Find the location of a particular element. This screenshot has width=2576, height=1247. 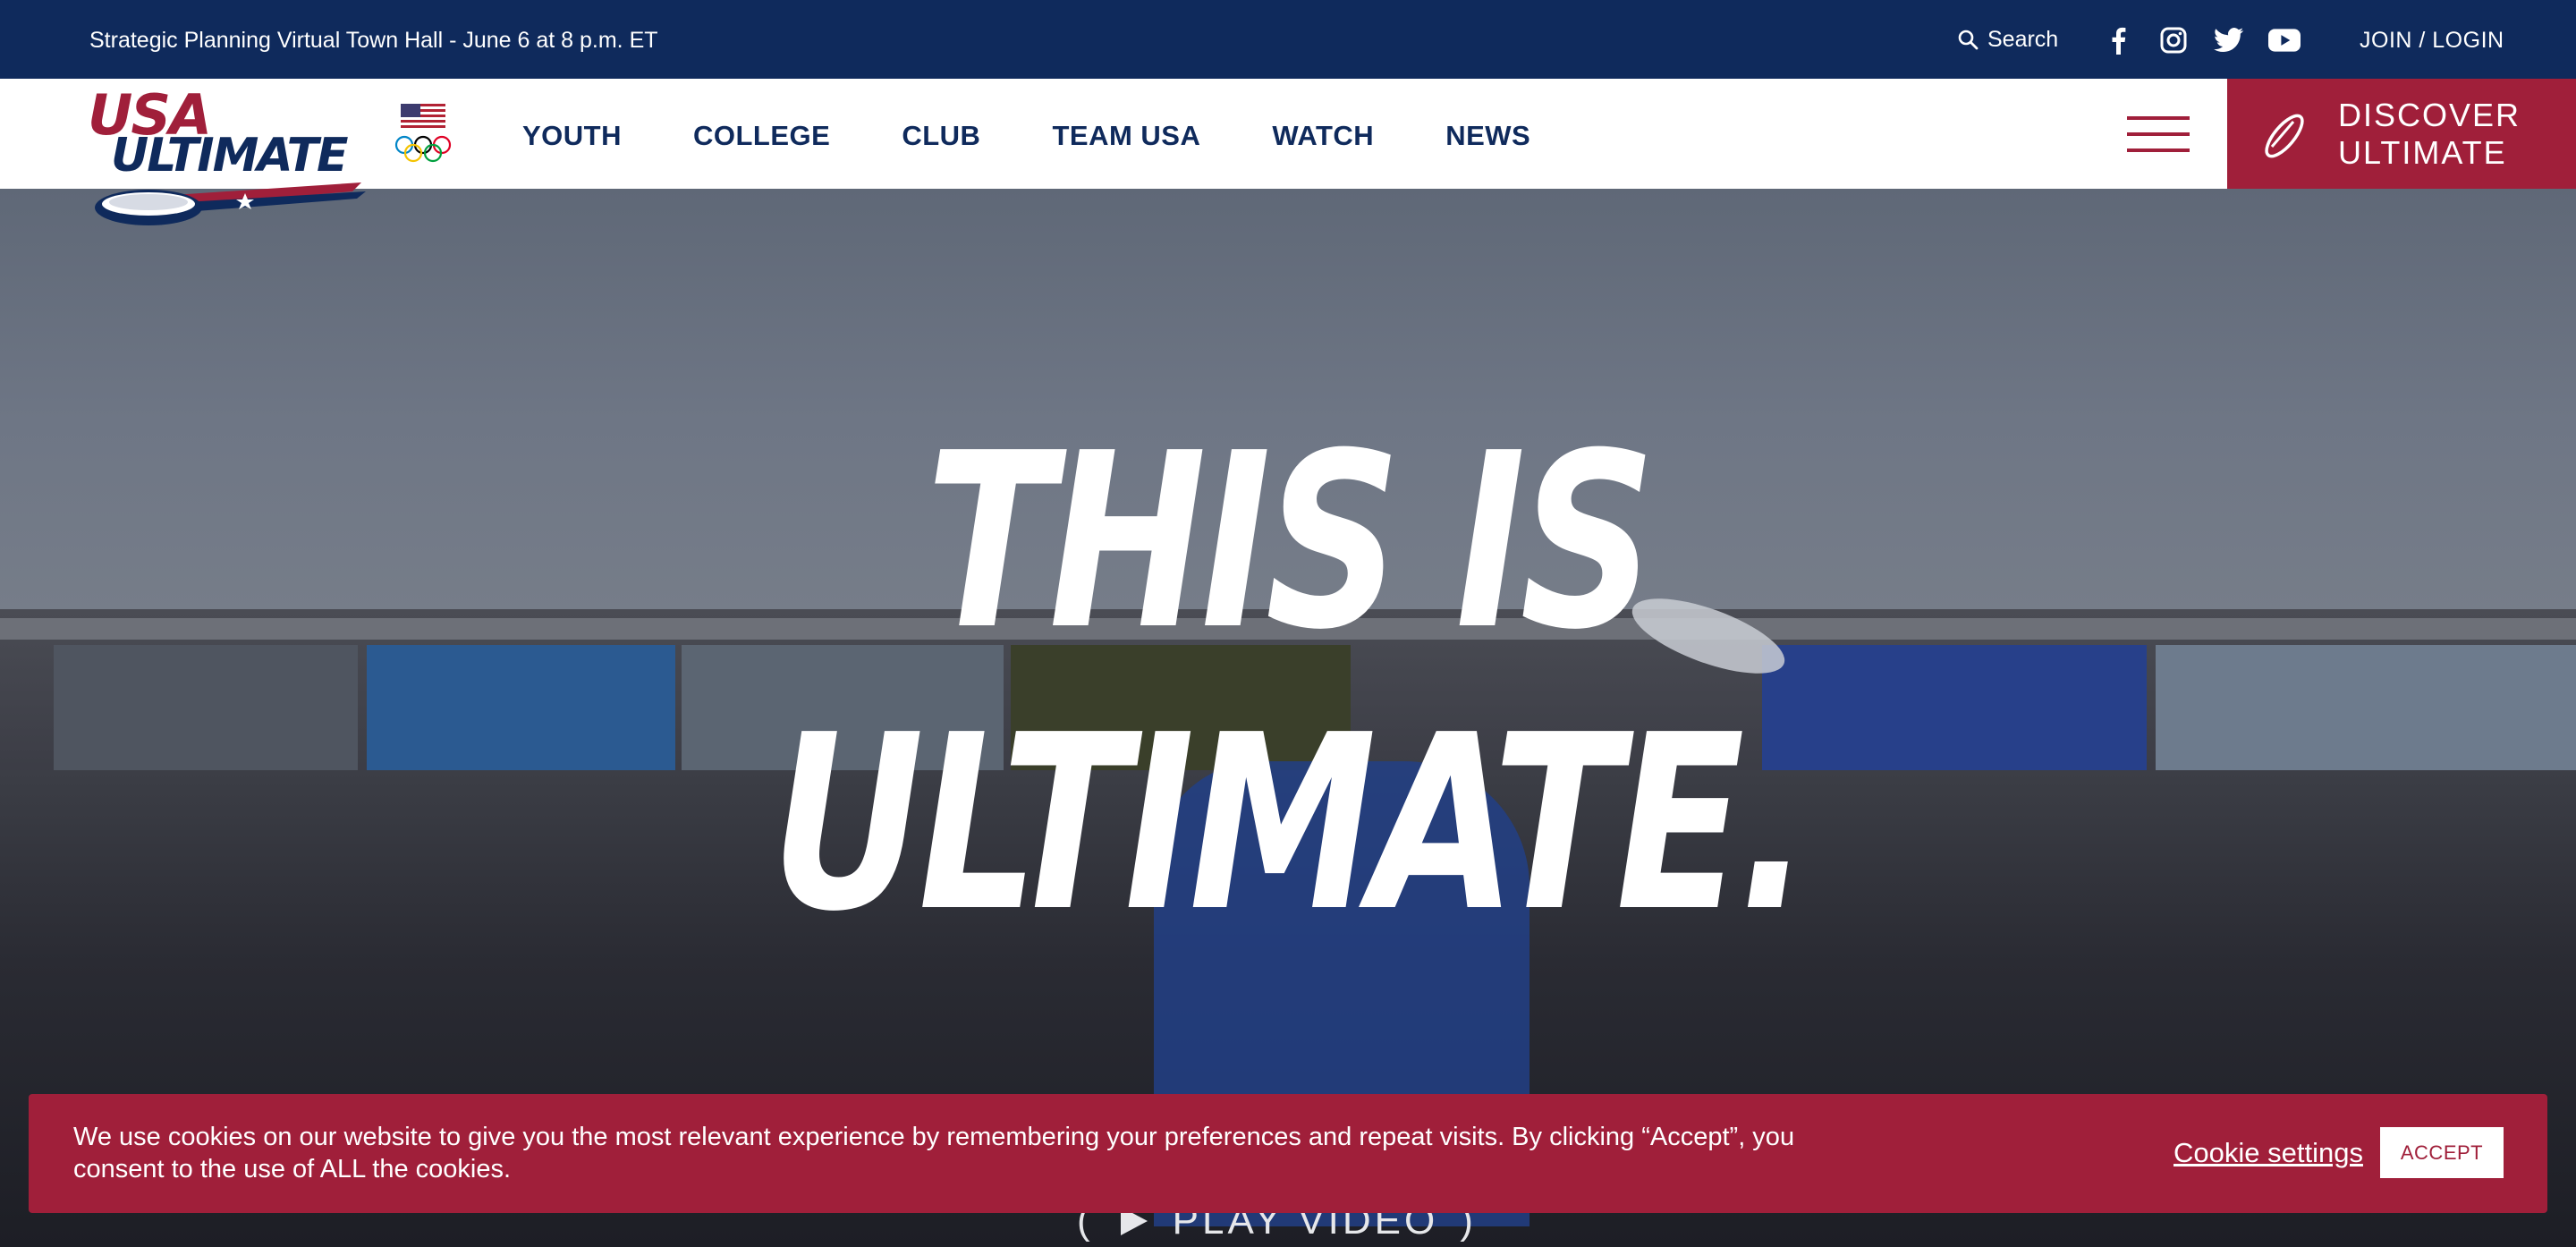

facebook-icon is located at coordinates (2118, 40).